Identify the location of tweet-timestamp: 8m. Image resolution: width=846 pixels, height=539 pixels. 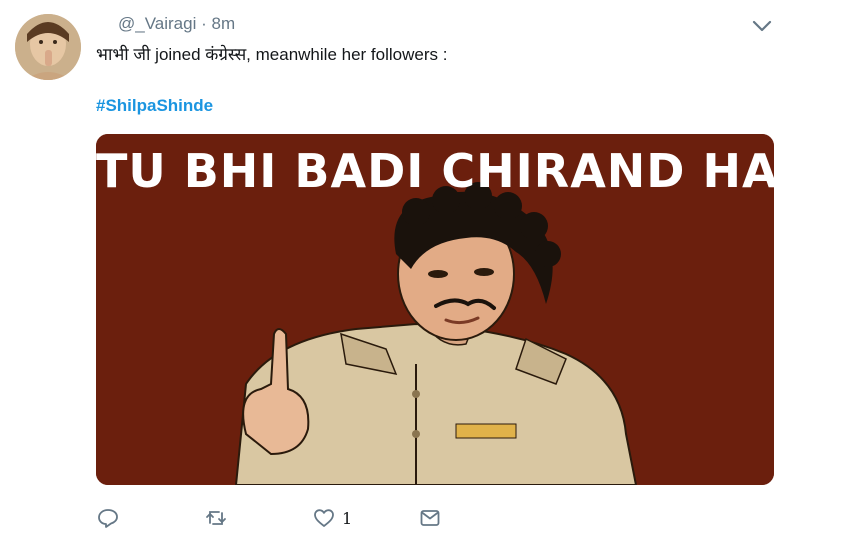
(224, 23).